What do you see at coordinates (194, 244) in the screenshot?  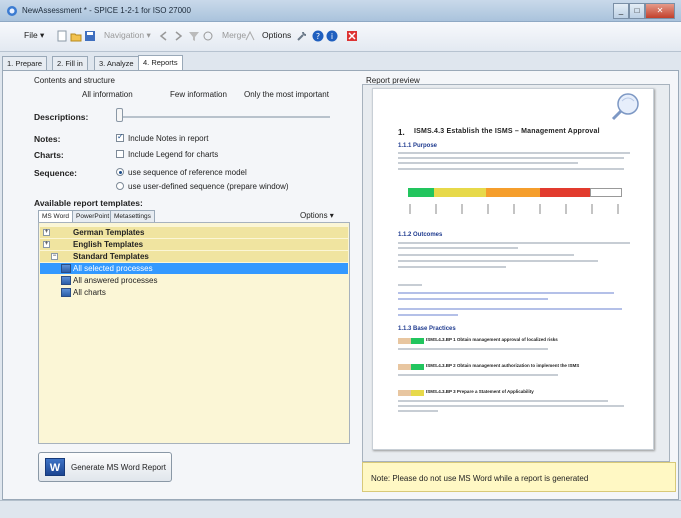 I see `tree-group-english: + English Templates` at bounding box center [194, 244].